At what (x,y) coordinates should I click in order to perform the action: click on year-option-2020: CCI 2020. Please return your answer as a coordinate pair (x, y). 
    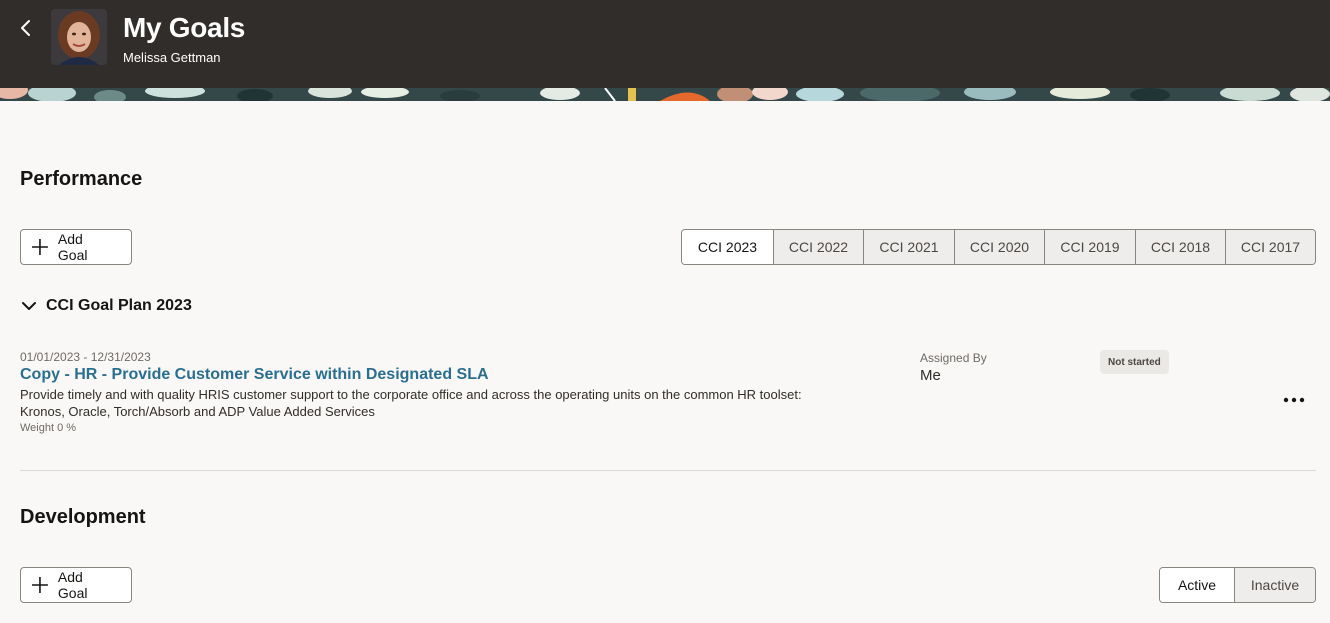
    Looking at the image, I should click on (999, 247).